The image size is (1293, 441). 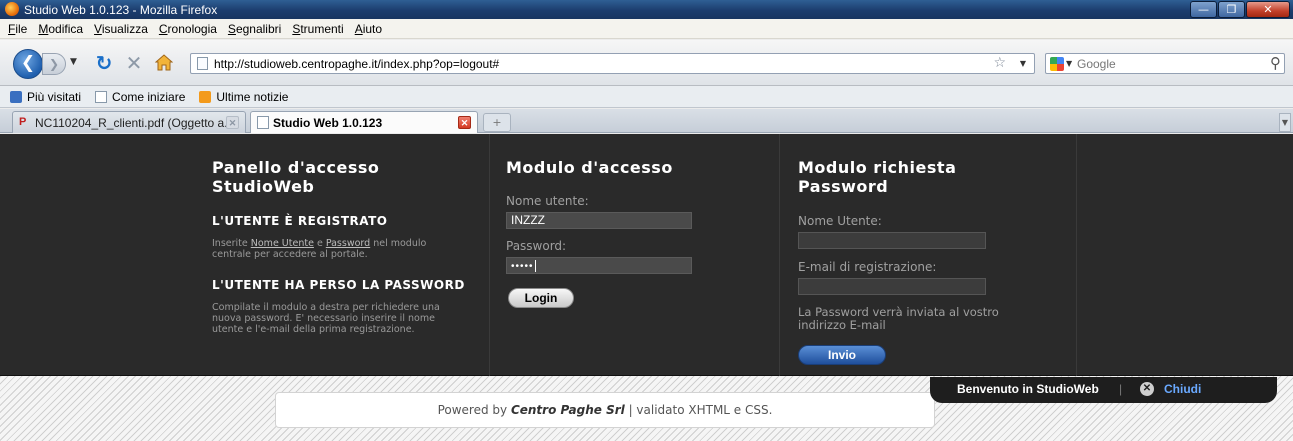 I want to click on history-dropdown-icon: ▼, so click(x=73, y=62).